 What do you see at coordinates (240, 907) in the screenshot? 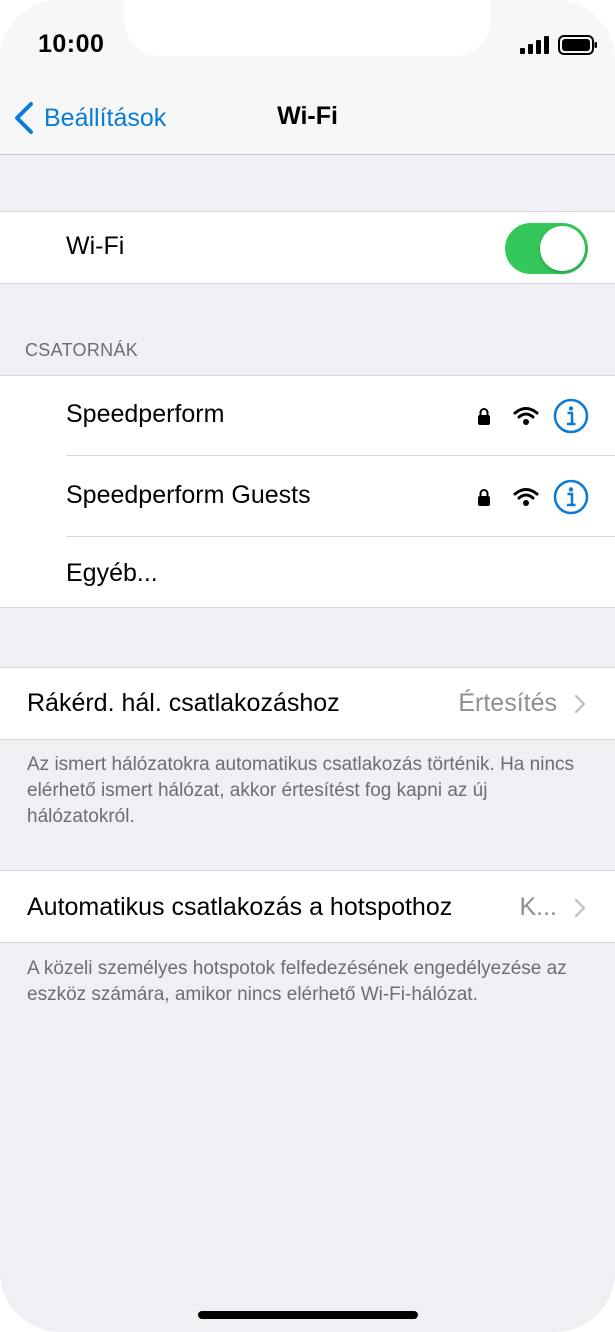
I see `hotspot-label: Automatikus csatlakozás a hotspothoz` at bounding box center [240, 907].